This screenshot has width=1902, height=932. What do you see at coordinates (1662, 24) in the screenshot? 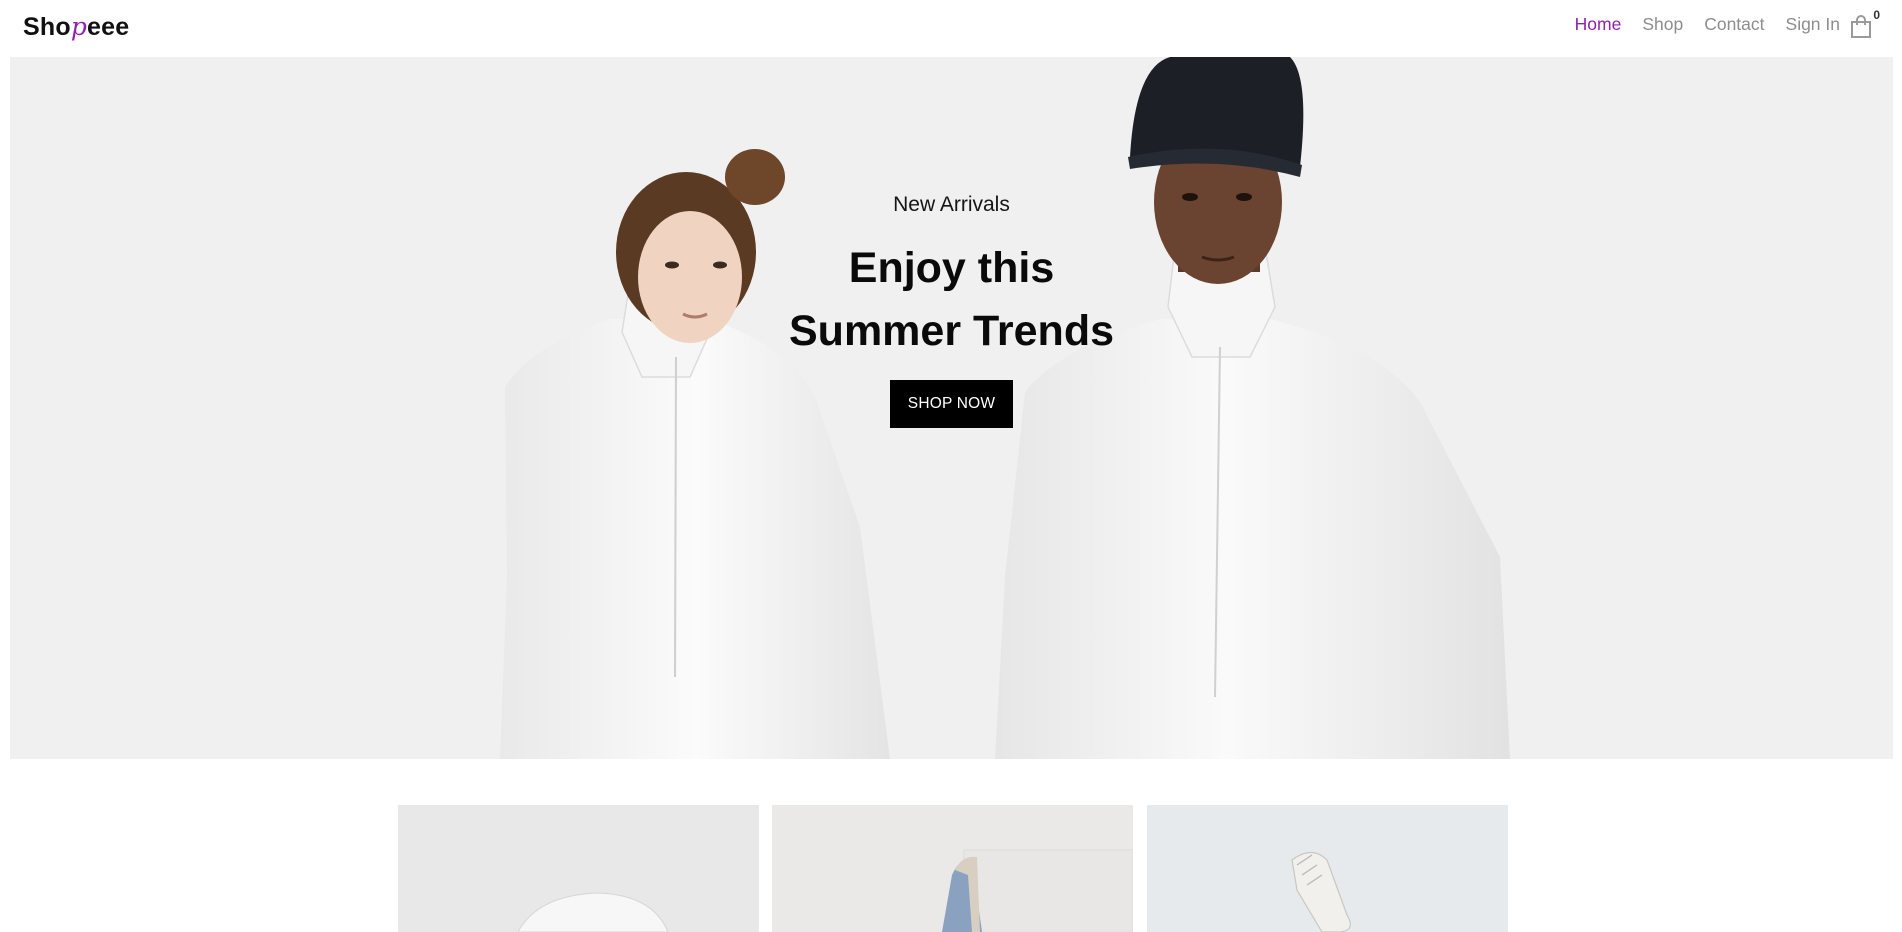
I see `nav-shop-link: Shop` at bounding box center [1662, 24].